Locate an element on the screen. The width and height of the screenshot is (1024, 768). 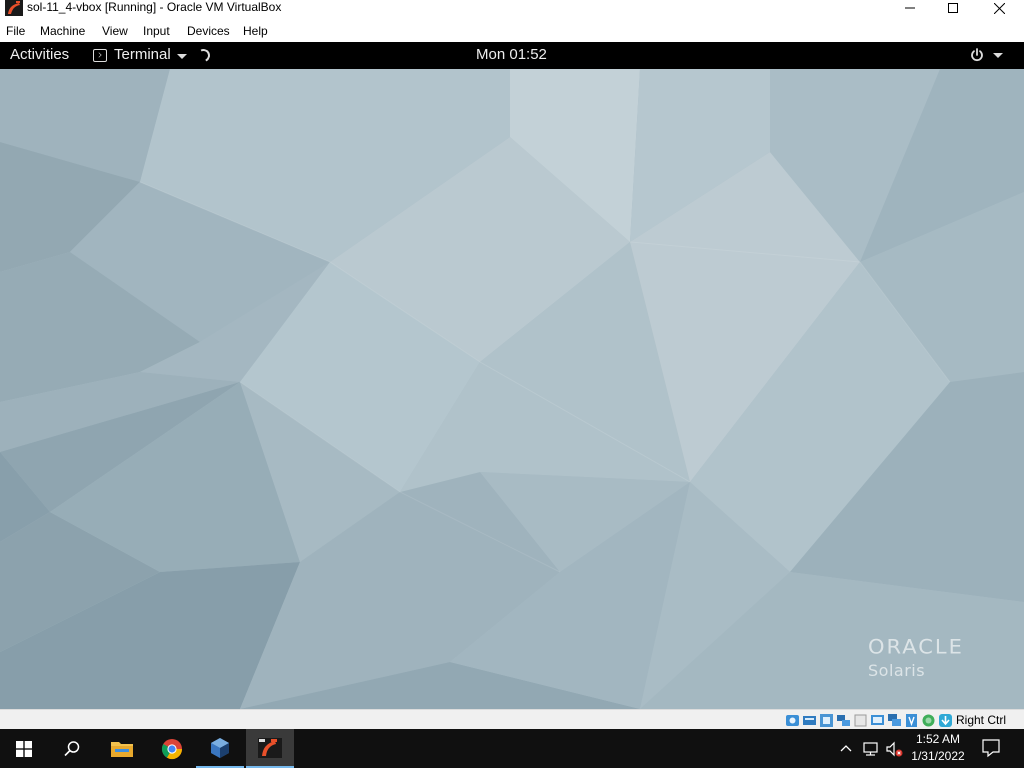
shared-folders-icon is located at coordinates (877, 720).